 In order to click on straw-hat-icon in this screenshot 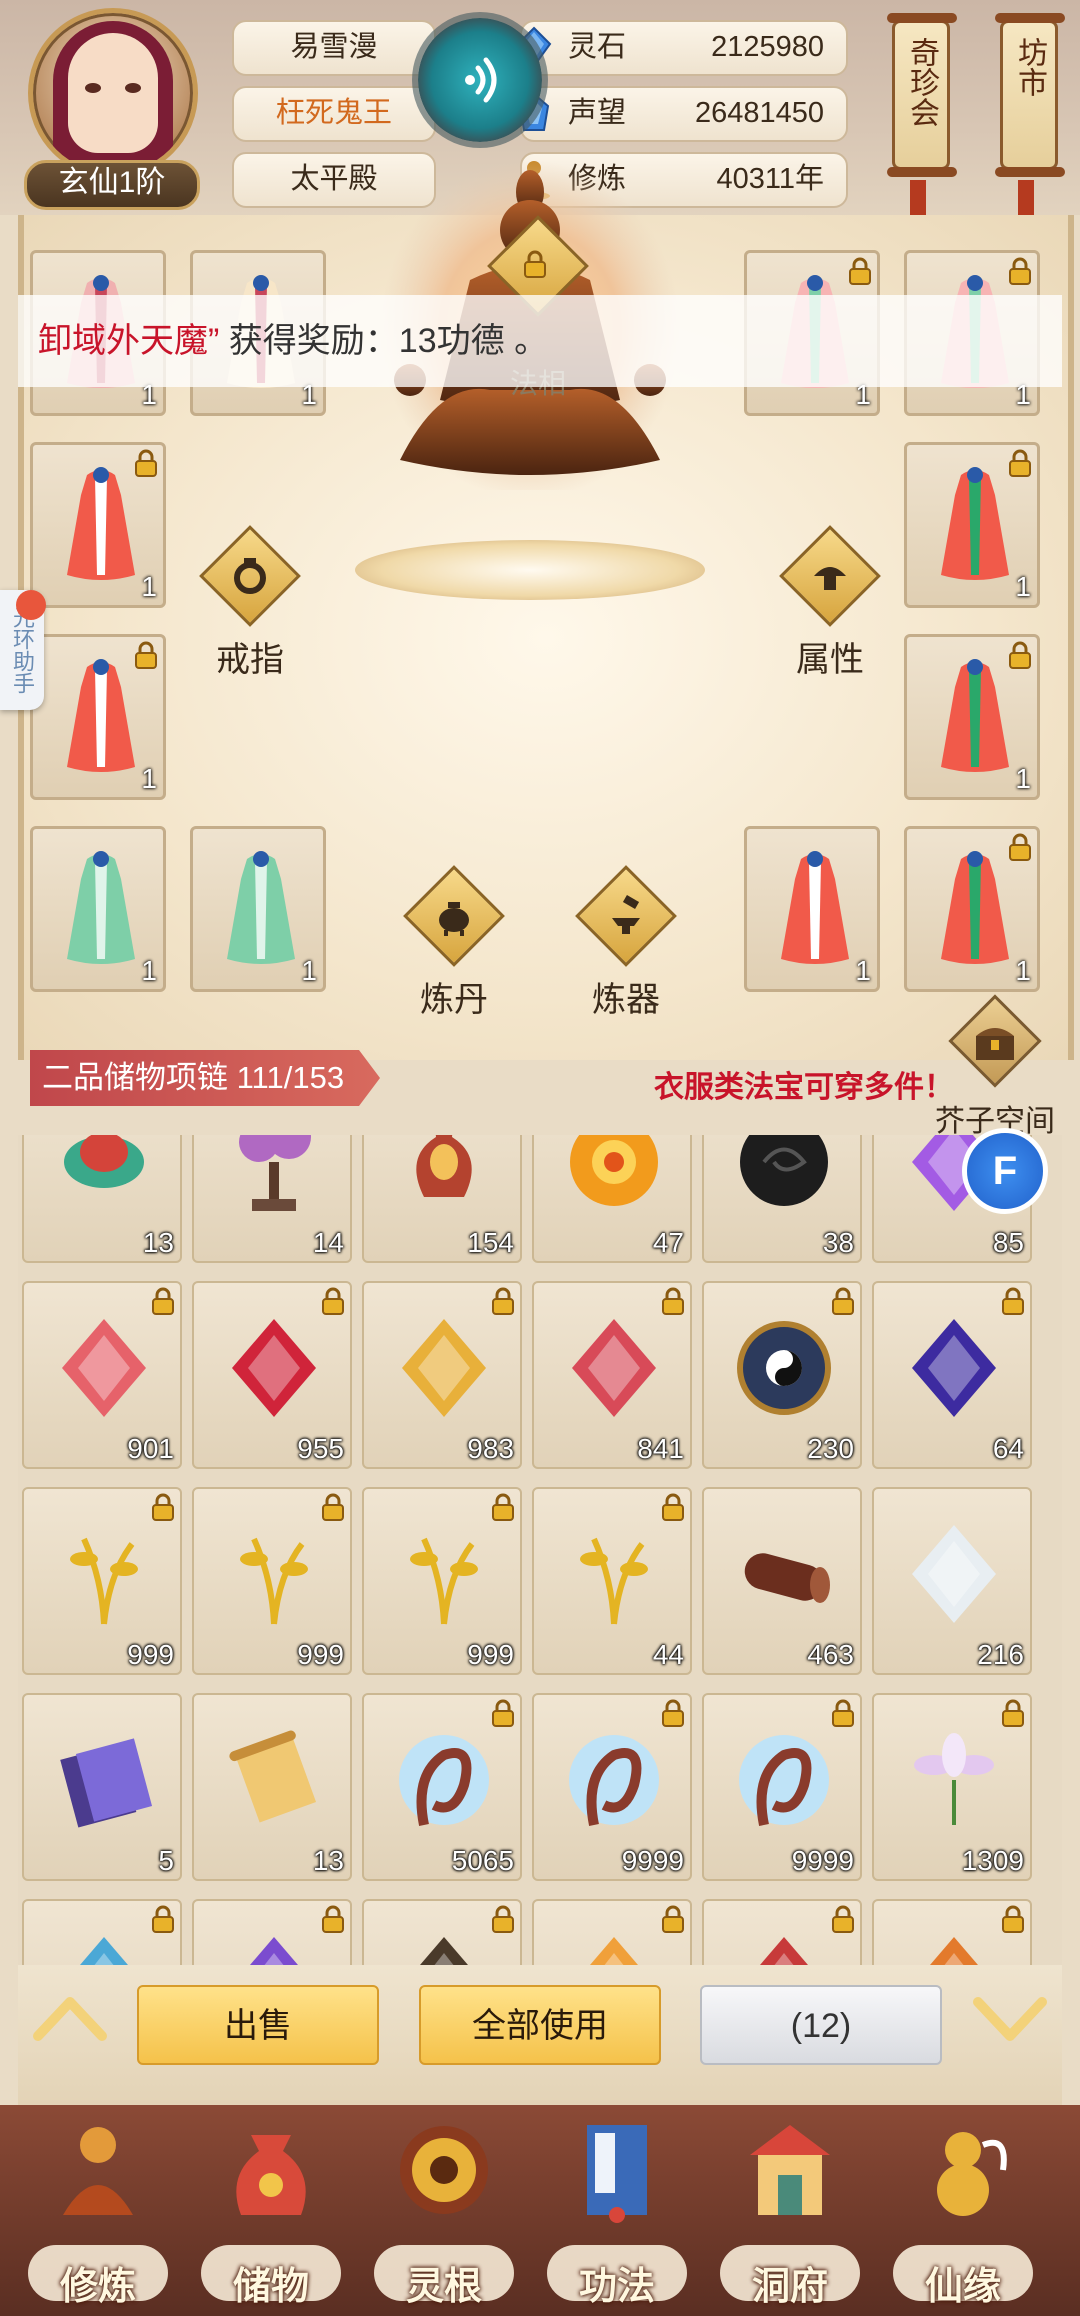, I will do `click(830, 578)`.